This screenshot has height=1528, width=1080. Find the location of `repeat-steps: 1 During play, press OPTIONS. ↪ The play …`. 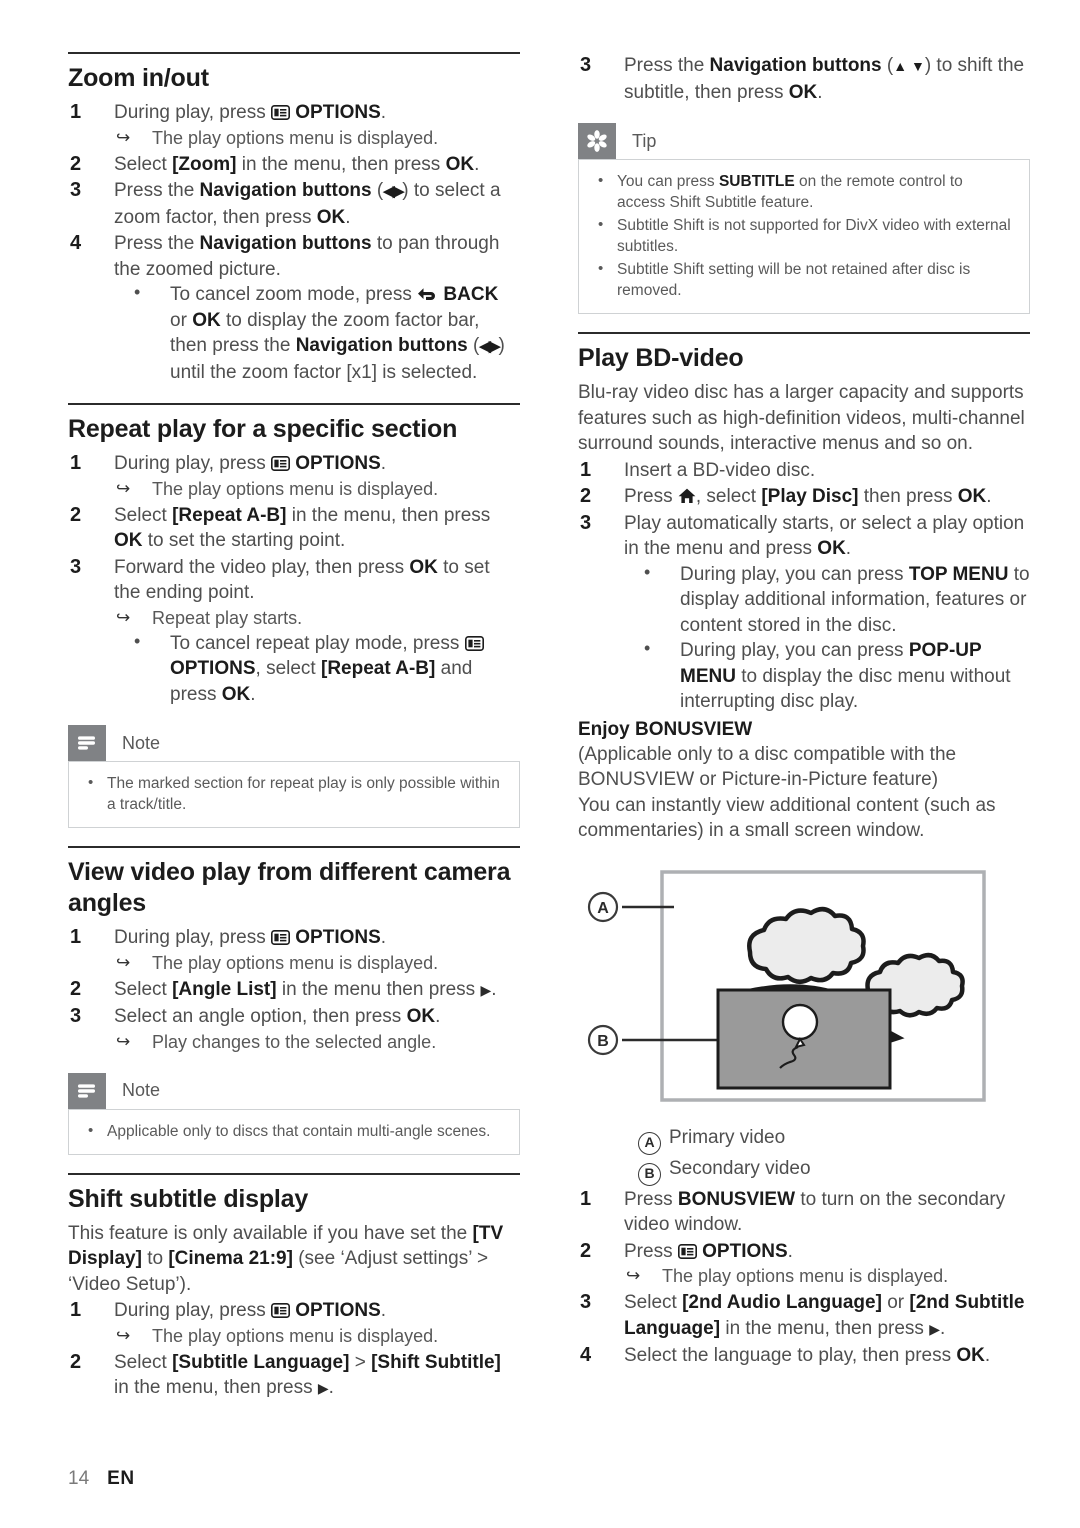

repeat-steps: 1 During play, press OPTIONS. ↪ The play … is located at coordinates (294, 579).